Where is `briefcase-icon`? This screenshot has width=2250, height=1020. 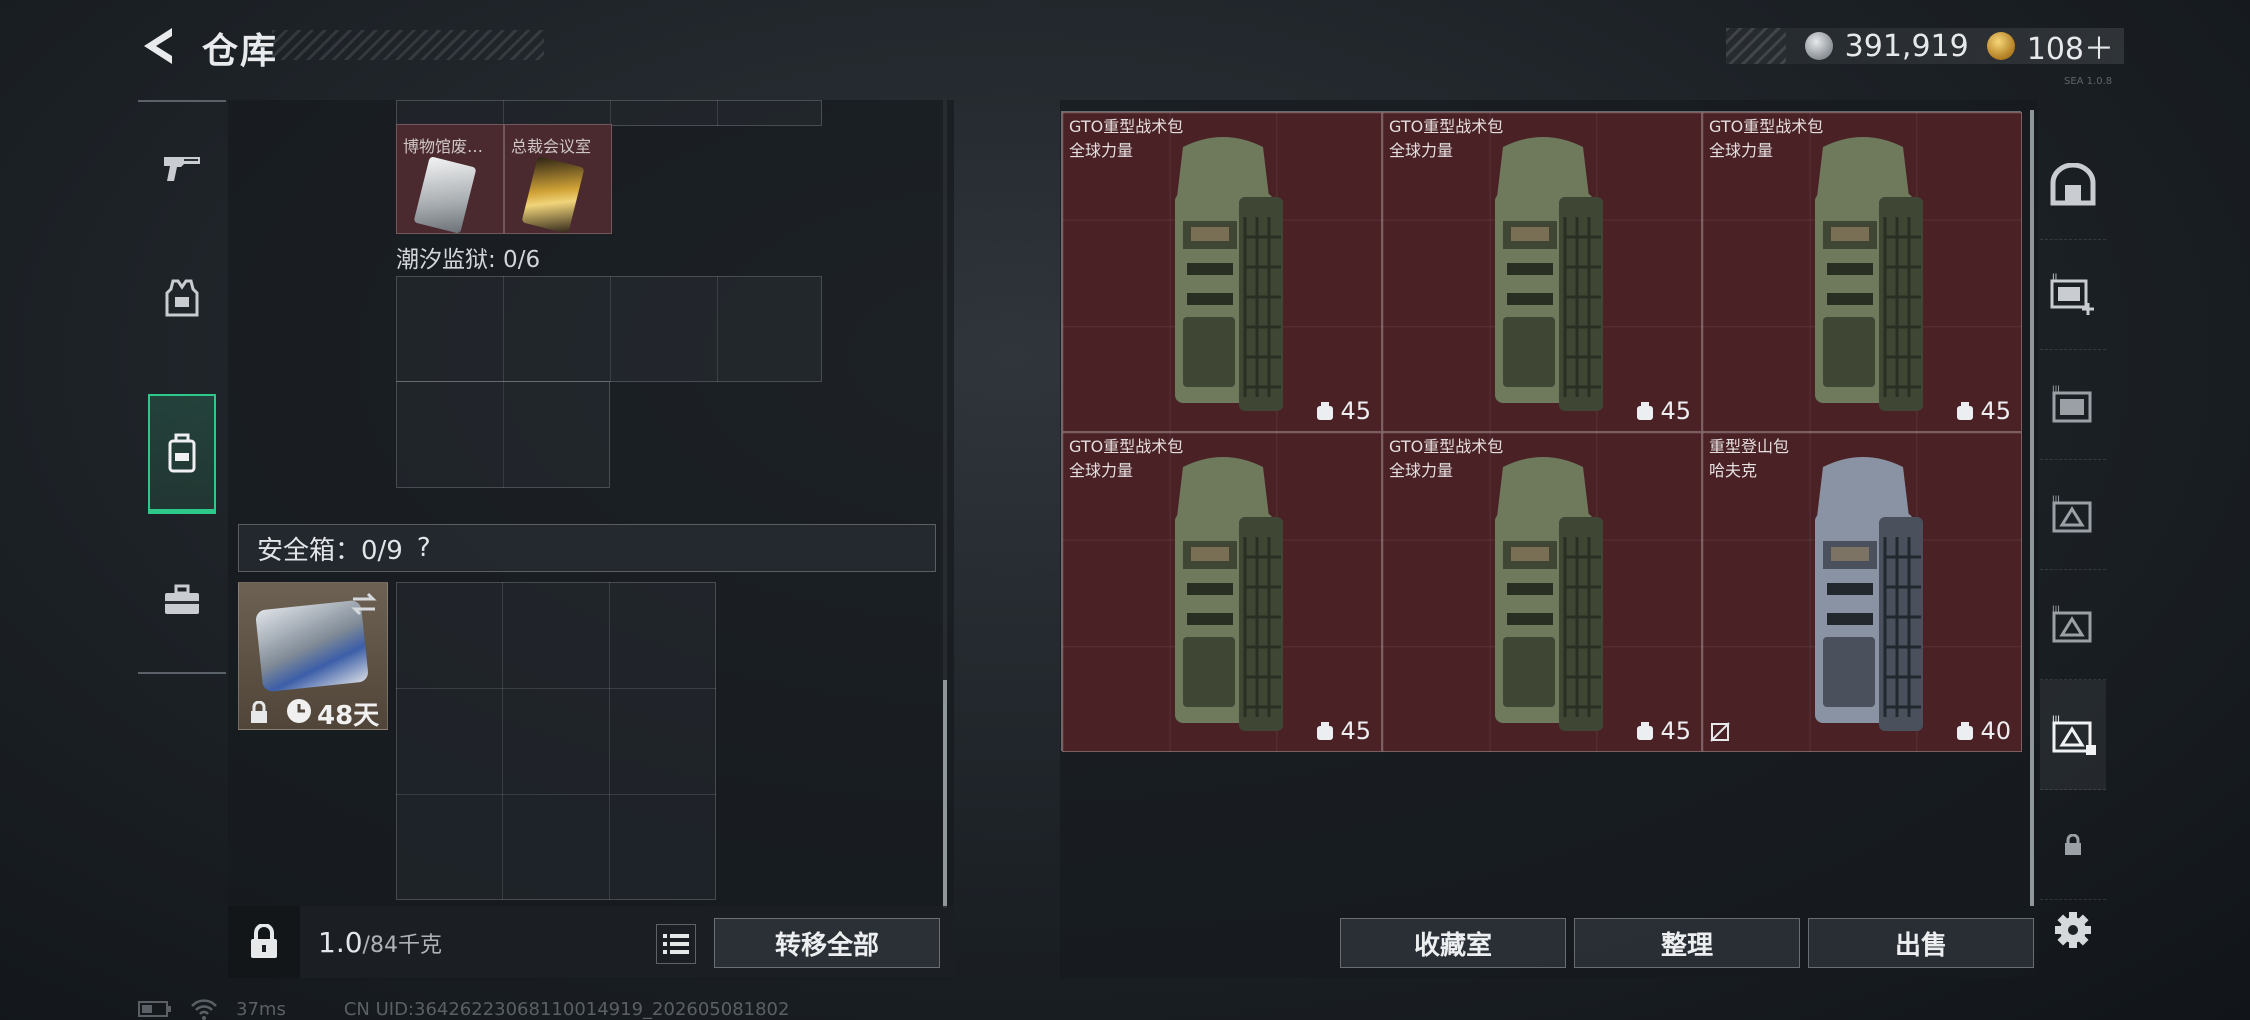
briefcase-icon is located at coordinates (182, 599).